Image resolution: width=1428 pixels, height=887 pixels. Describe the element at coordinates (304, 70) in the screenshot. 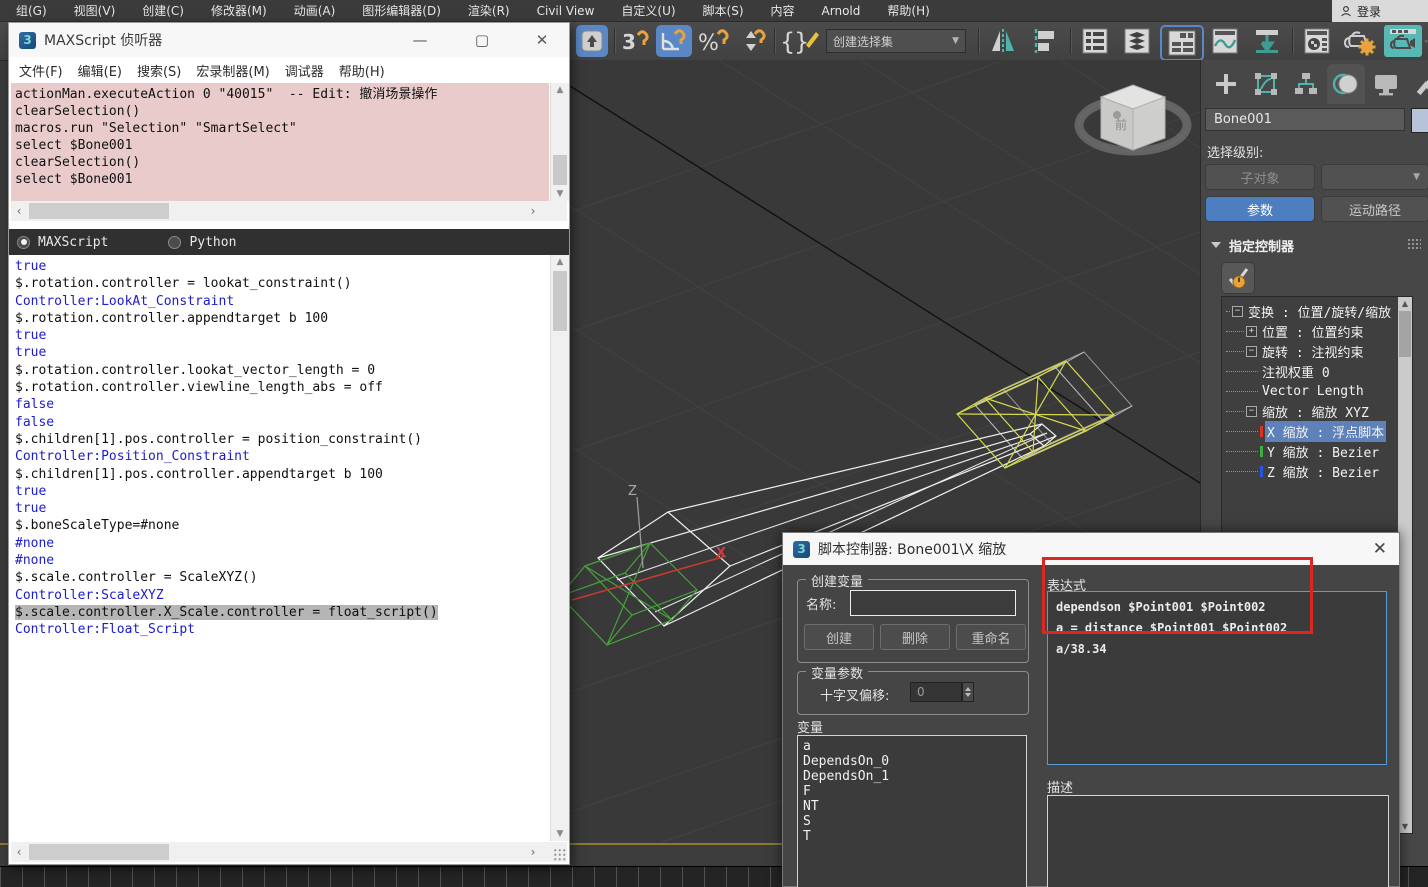

I see `listener-menu-item: 调试器` at that location.